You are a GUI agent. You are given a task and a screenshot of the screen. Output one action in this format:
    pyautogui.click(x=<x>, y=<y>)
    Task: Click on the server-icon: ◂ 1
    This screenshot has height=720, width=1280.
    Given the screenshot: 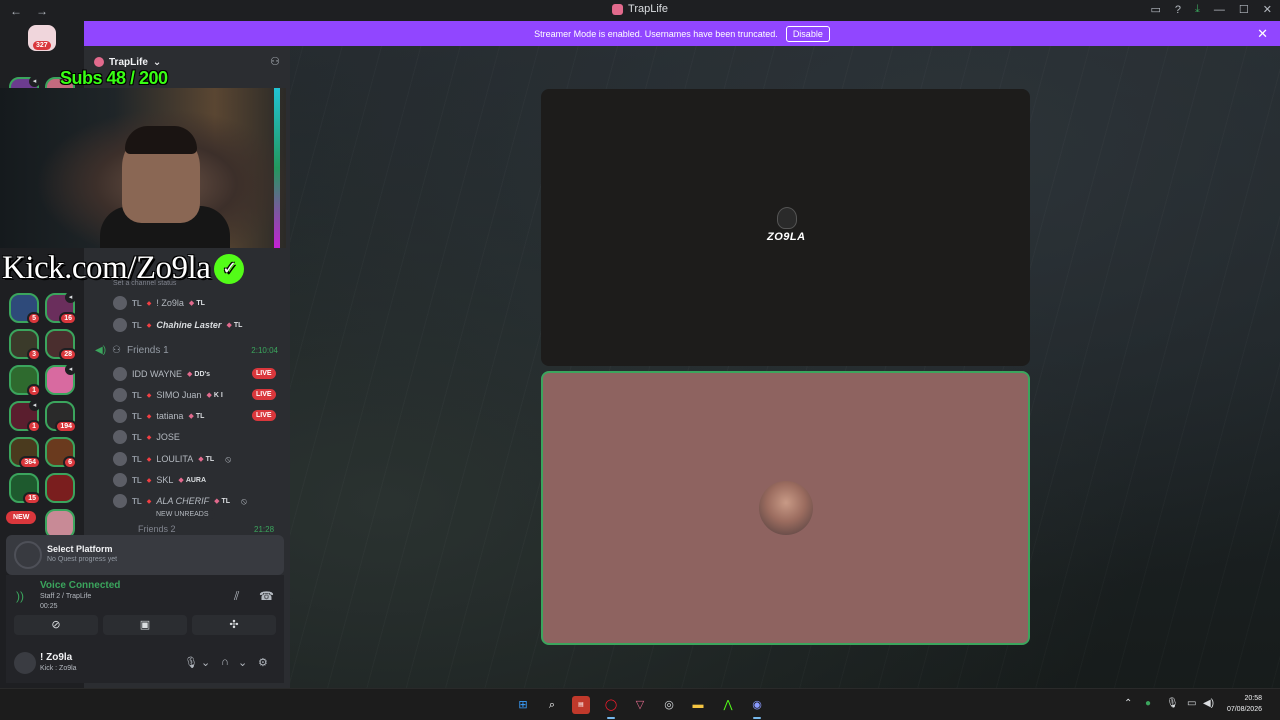 What is the action you would take?
    pyautogui.click(x=25, y=416)
    